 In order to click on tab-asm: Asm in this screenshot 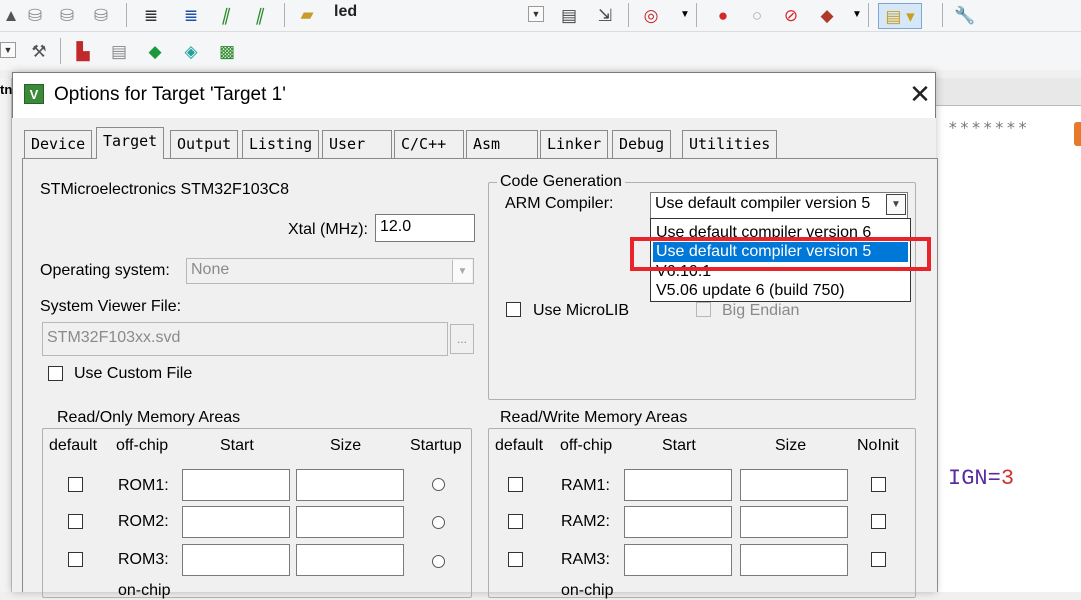, I will do `click(502, 144)`.